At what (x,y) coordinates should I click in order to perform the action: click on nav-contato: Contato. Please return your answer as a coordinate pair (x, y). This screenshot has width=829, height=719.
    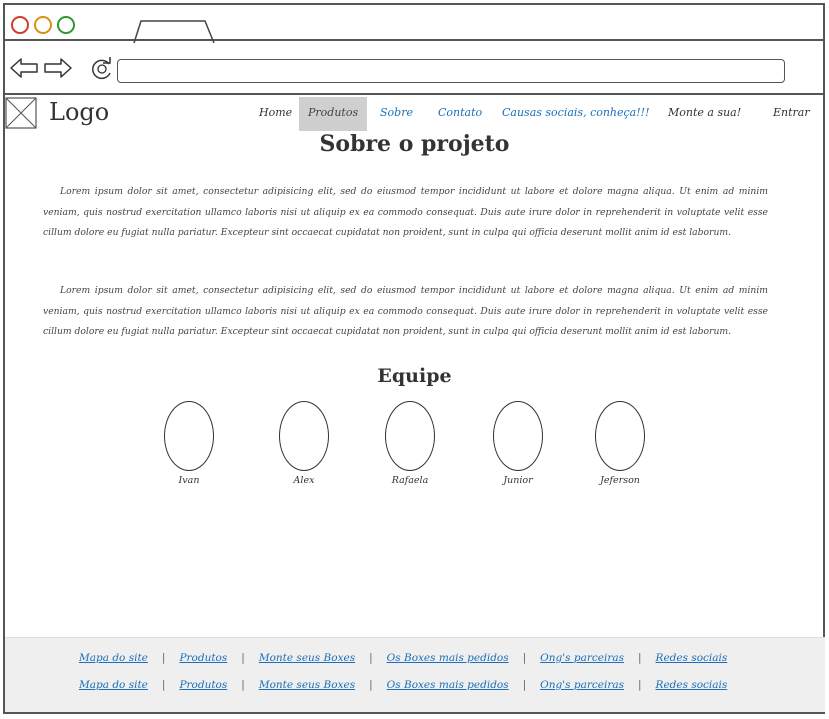
    Looking at the image, I should click on (460, 114).